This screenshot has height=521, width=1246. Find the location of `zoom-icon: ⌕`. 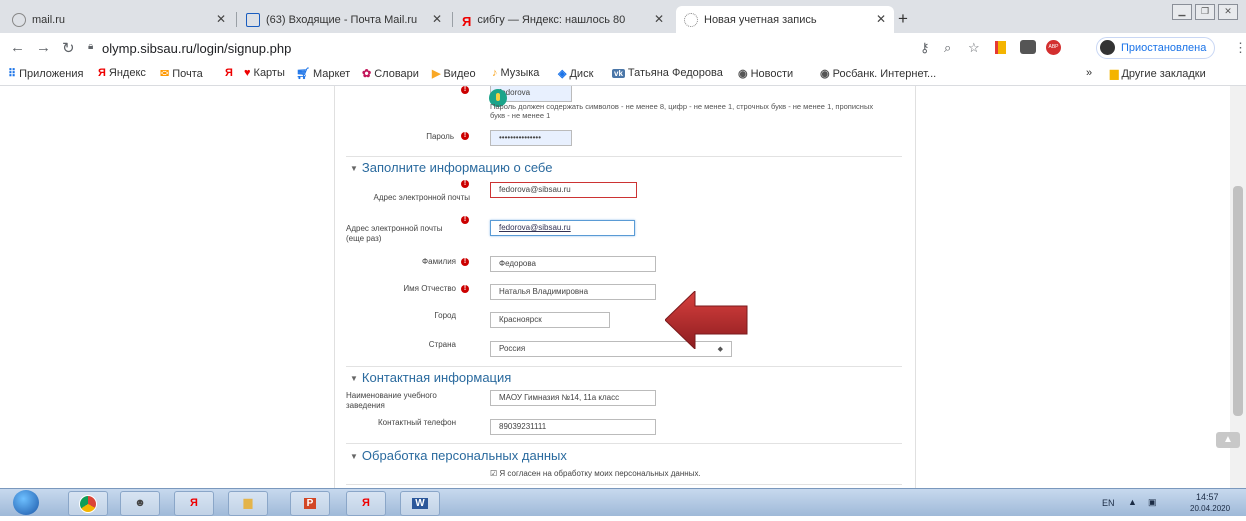

zoom-icon: ⌕ is located at coordinates (947, 48).